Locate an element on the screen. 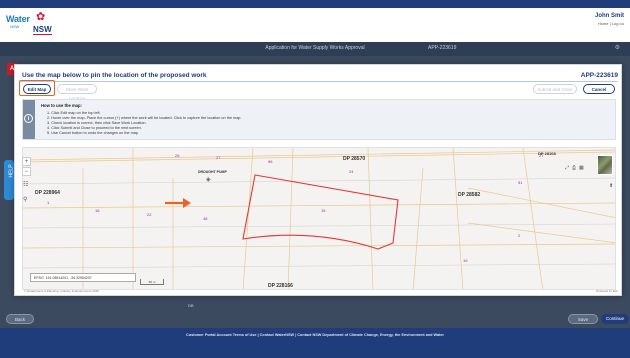 Image resolution: width=630 pixels, height=358 pixels. coordinate-readout: EPSG 151.08914201, -34.32954207 is located at coordinates (83, 277).